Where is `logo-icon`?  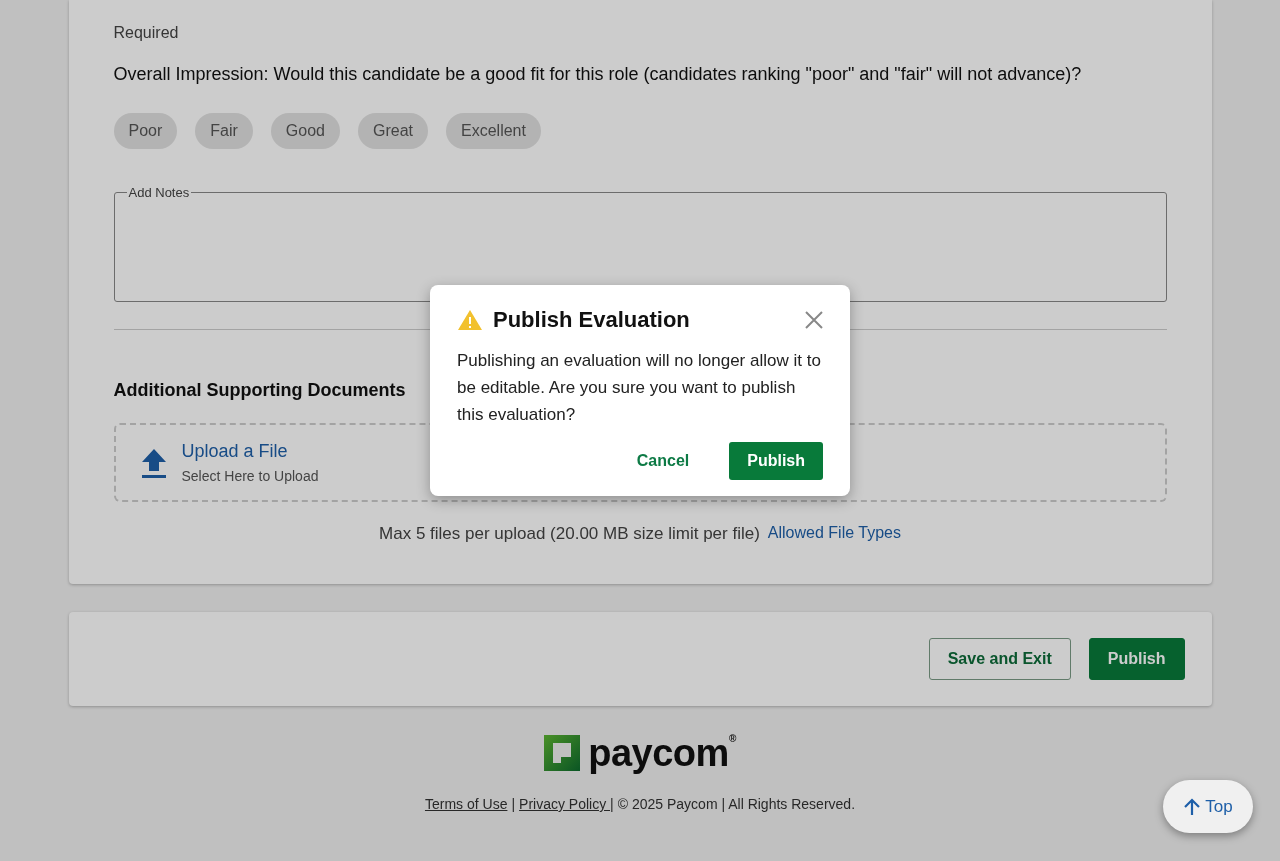
logo-icon is located at coordinates (562, 753).